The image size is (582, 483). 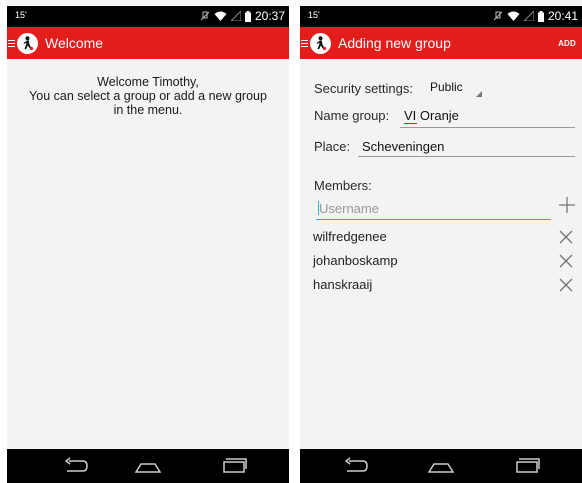 What do you see at coordinates (148, 43) in the screenshot?
I see `action-bar: Welcome` at bounding box center [148, 43].